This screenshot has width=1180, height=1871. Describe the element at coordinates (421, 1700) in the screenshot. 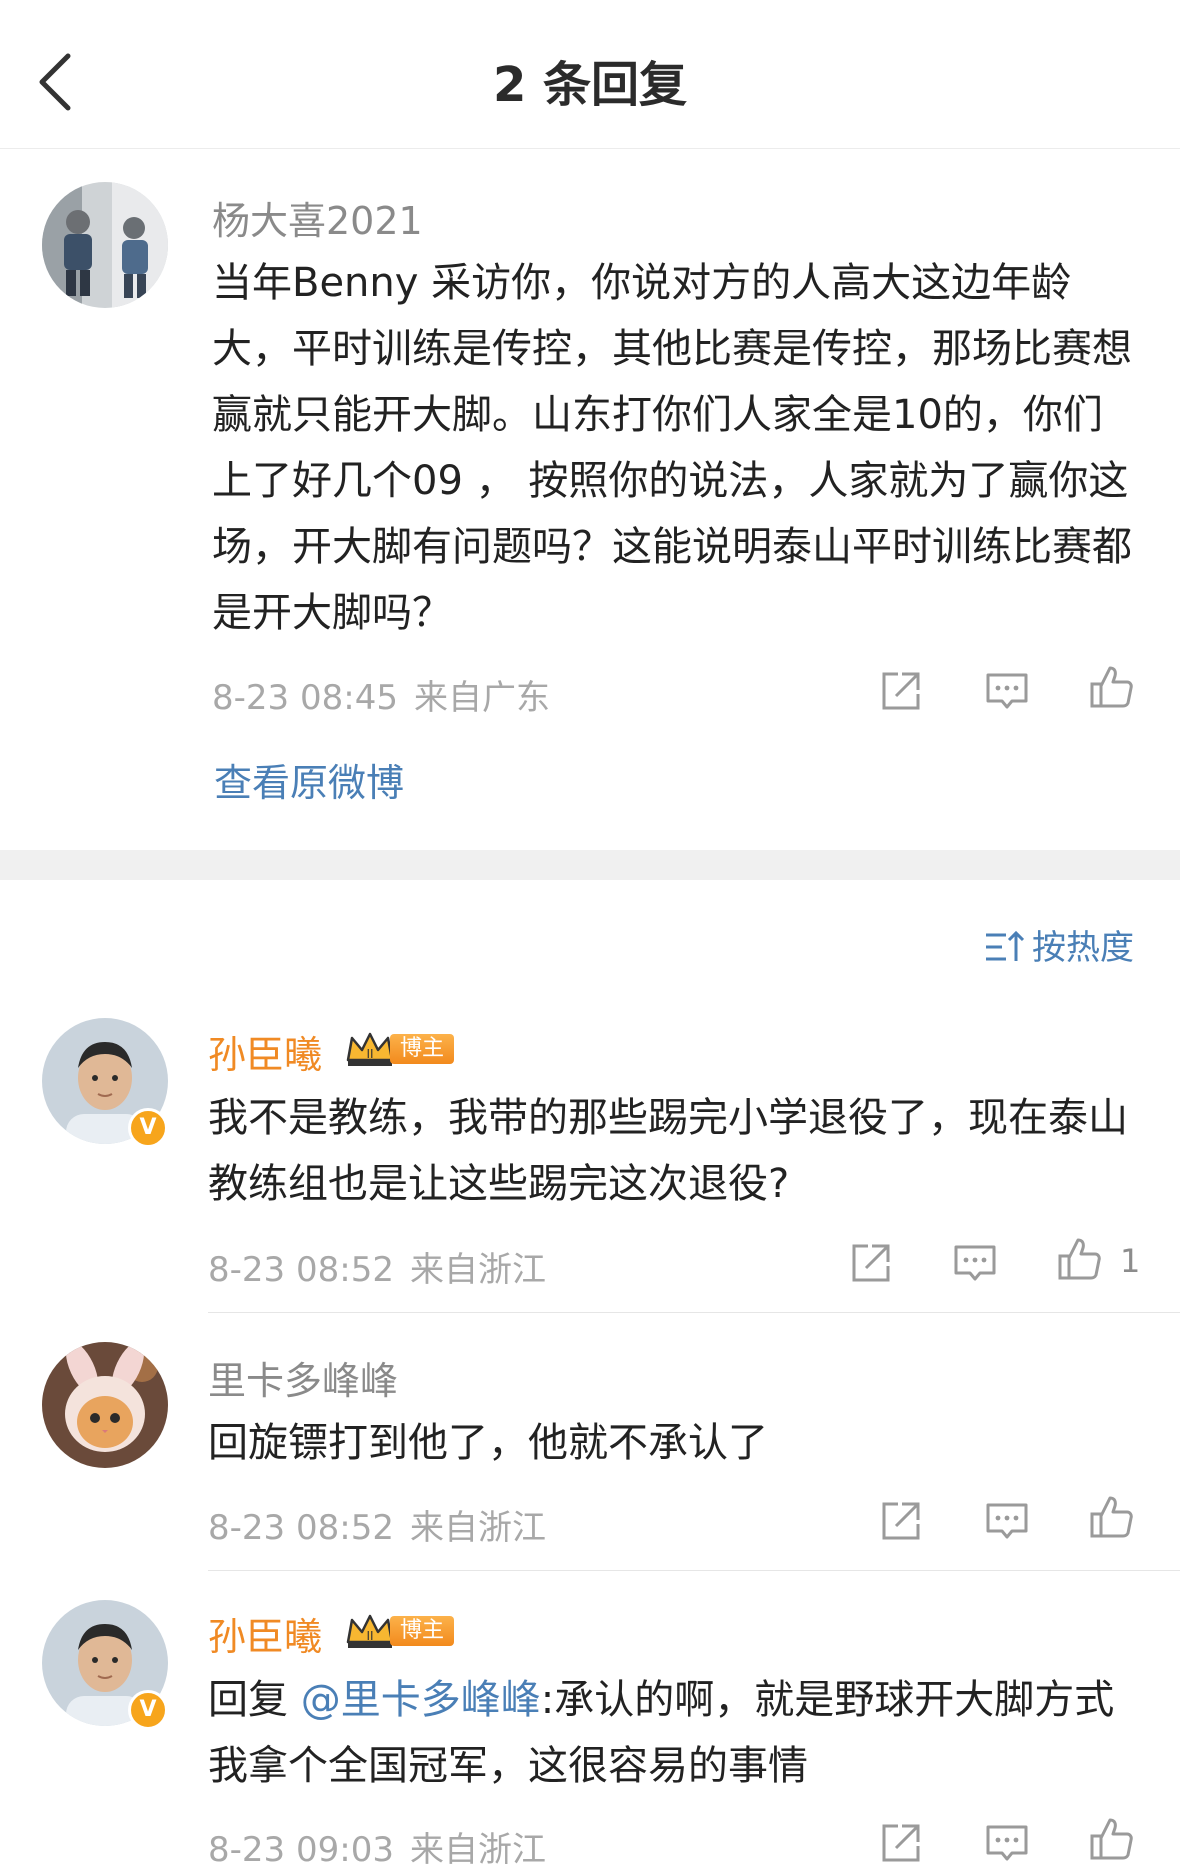

I see `mention-link: @里卡多峰峰` at that location.